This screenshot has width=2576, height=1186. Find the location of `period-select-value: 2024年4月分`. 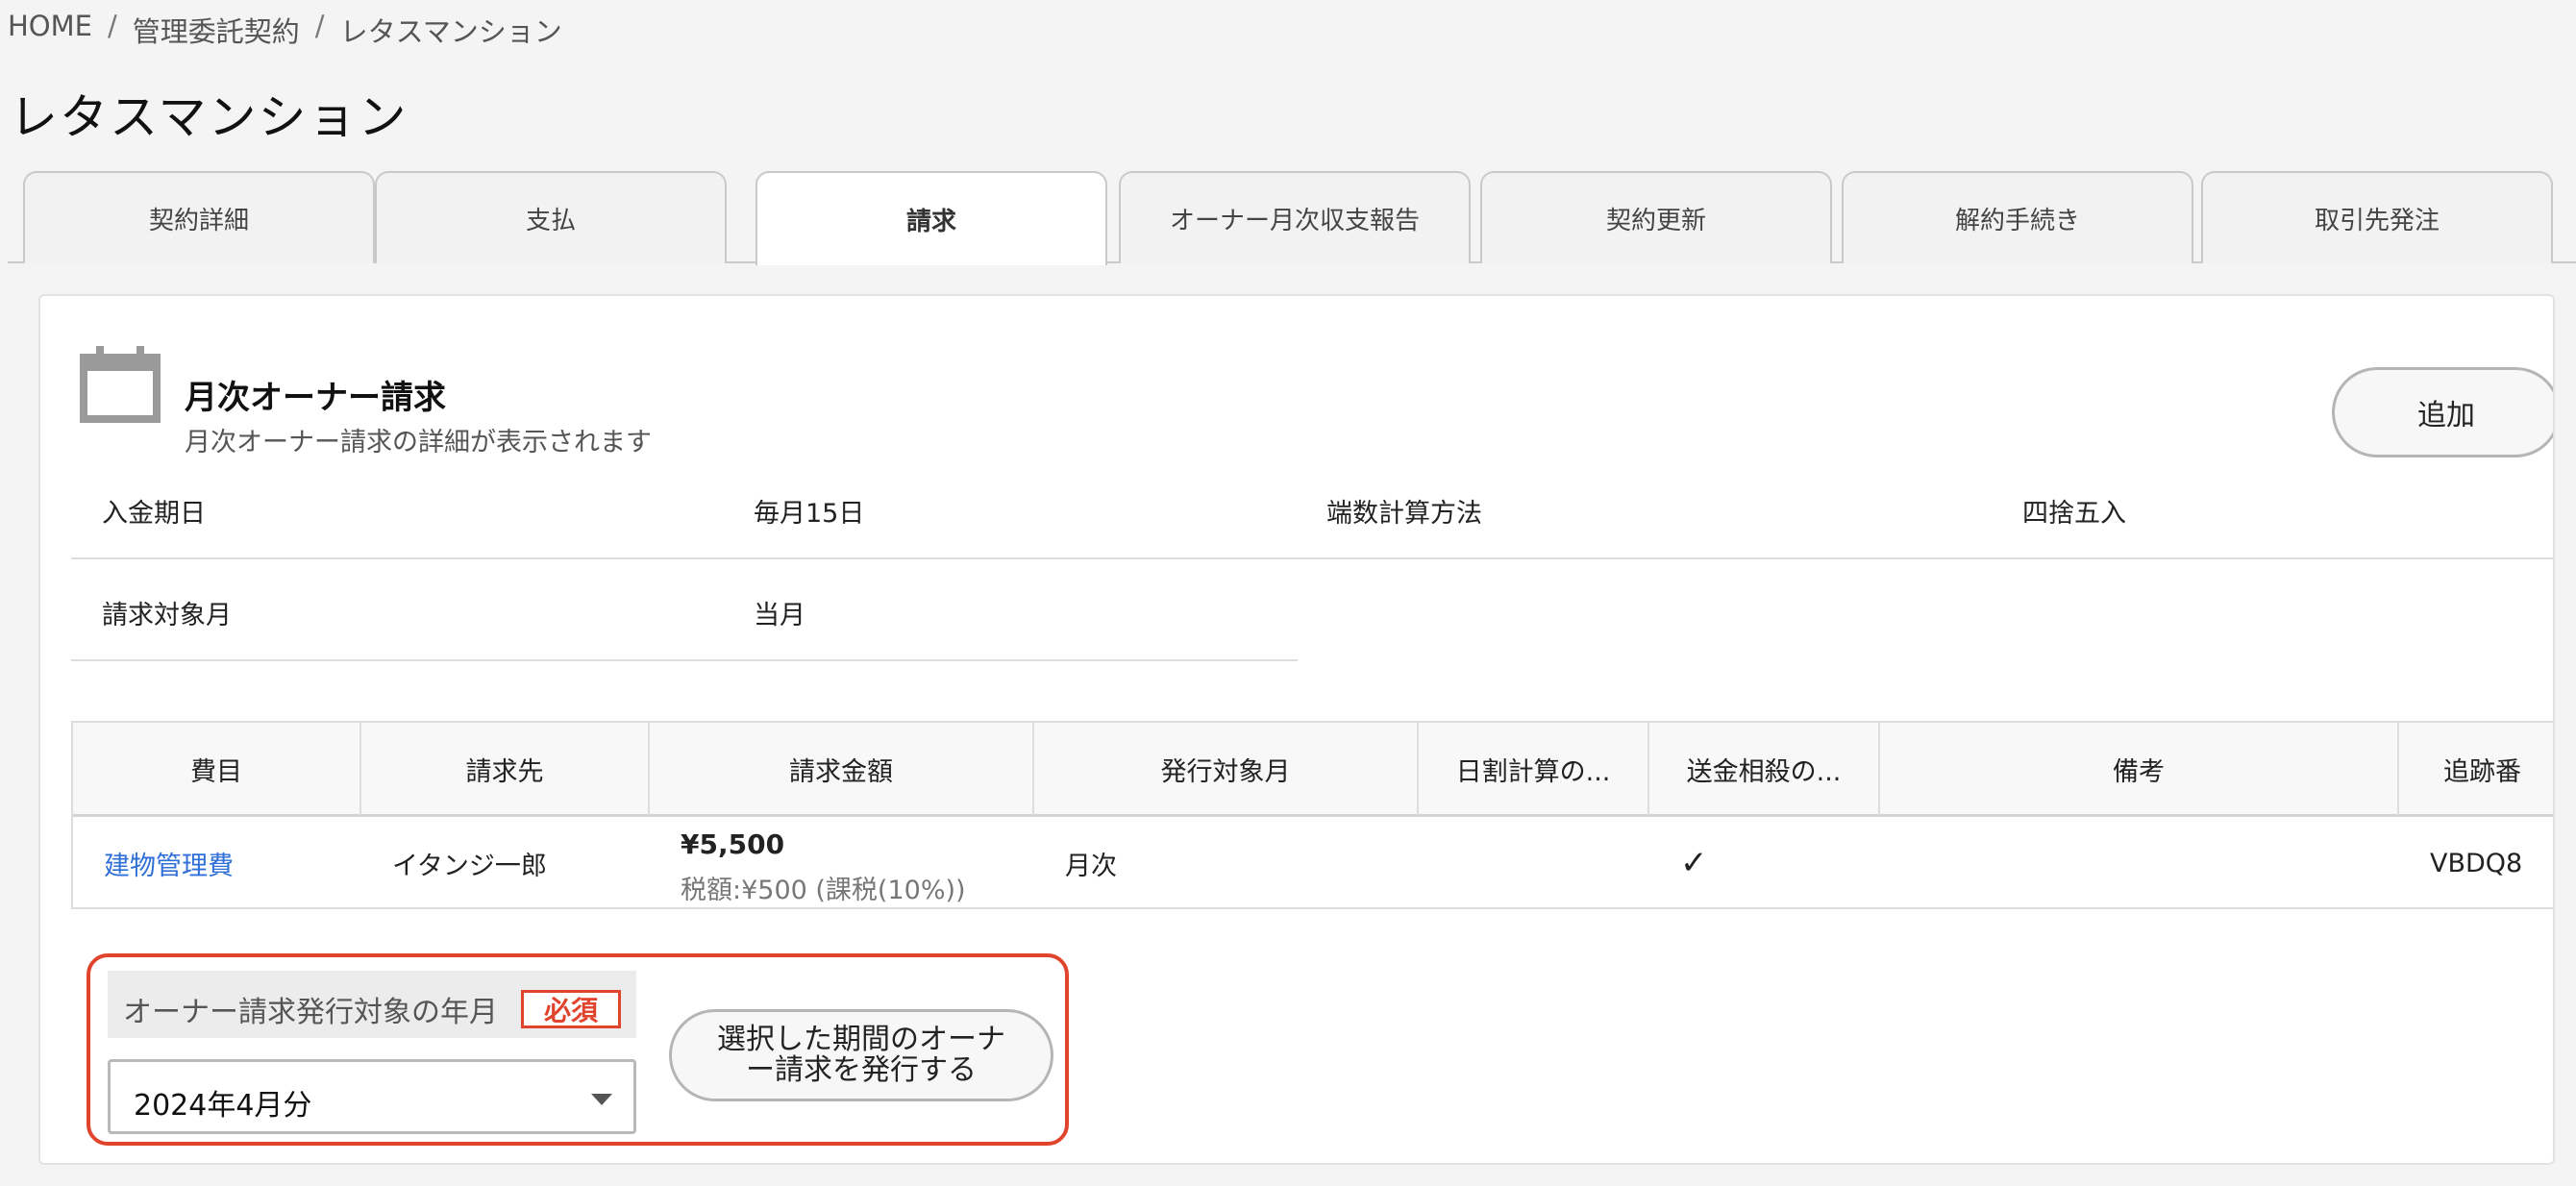

period-select-value: 2024年4月分 is located at coordinates (223, 1106).